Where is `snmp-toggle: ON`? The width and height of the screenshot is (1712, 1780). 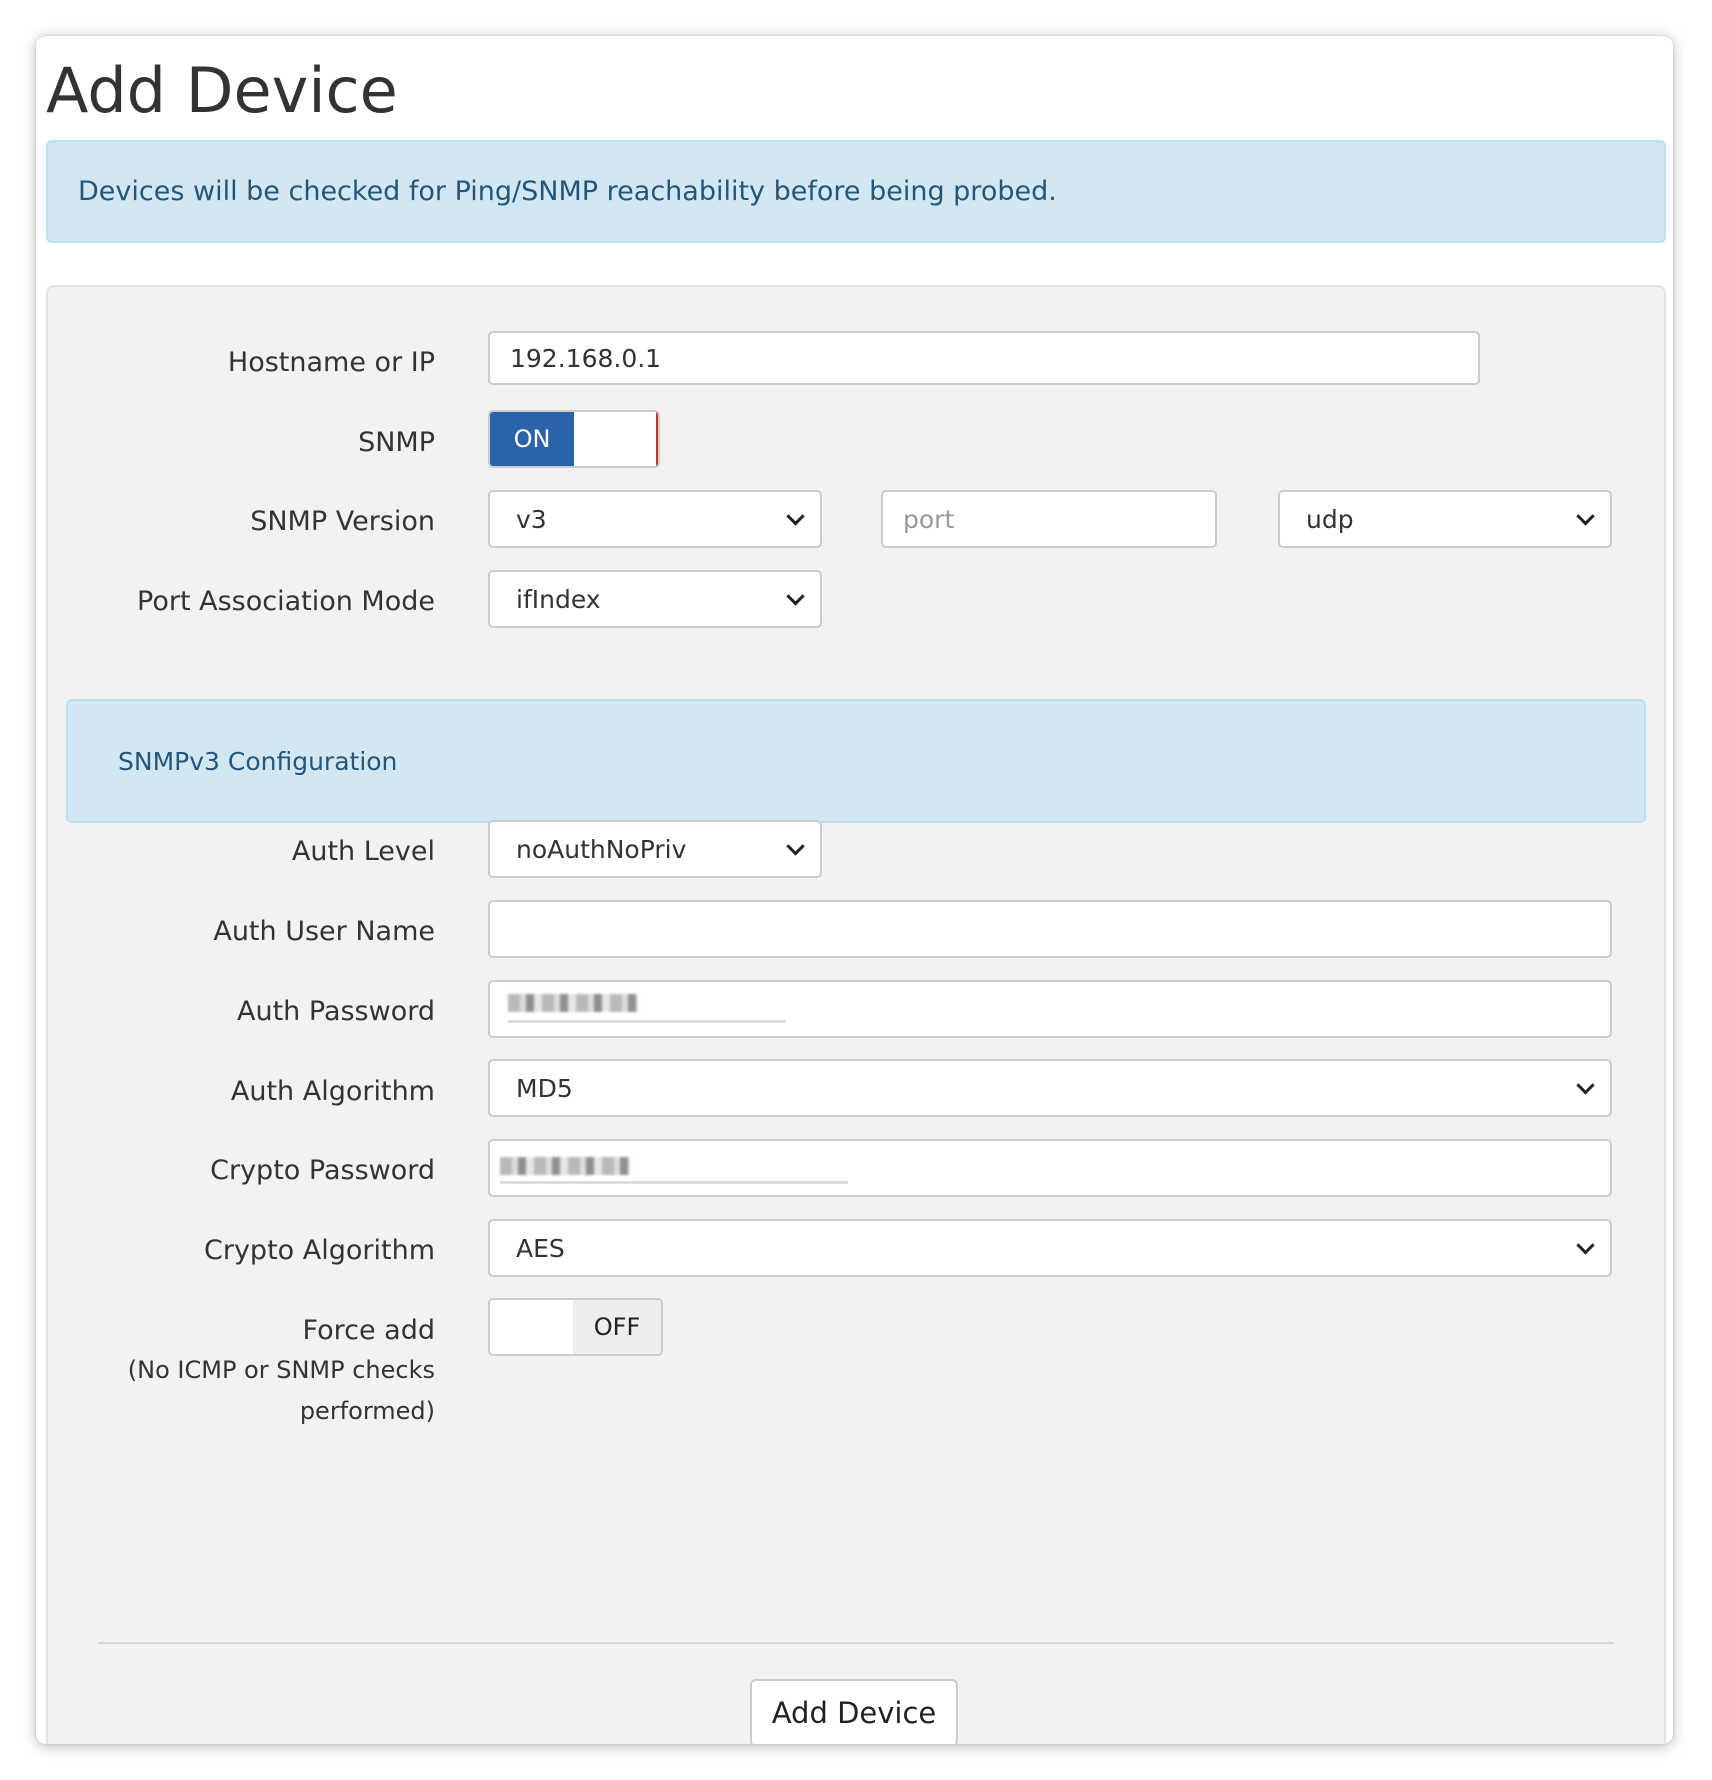 snmp-toggle: ON is located at coordinates (574, 439).